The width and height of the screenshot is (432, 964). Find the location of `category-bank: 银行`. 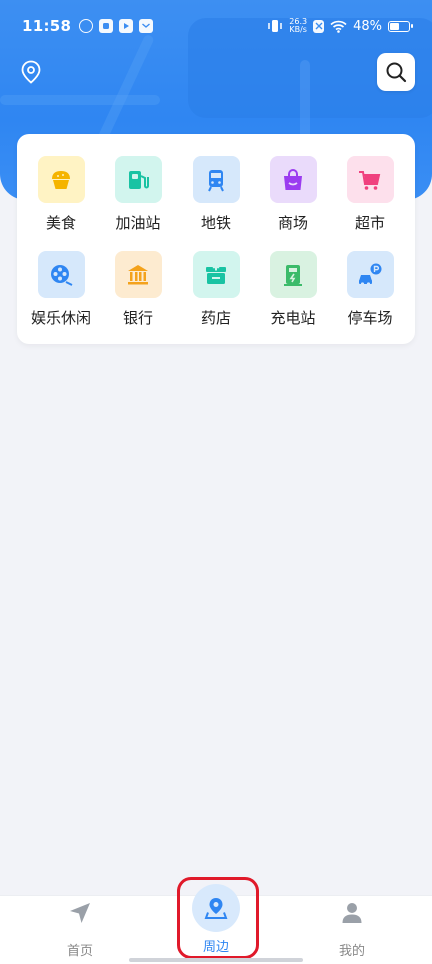

category-bank: 银行 is located at coordinates (138, 289).